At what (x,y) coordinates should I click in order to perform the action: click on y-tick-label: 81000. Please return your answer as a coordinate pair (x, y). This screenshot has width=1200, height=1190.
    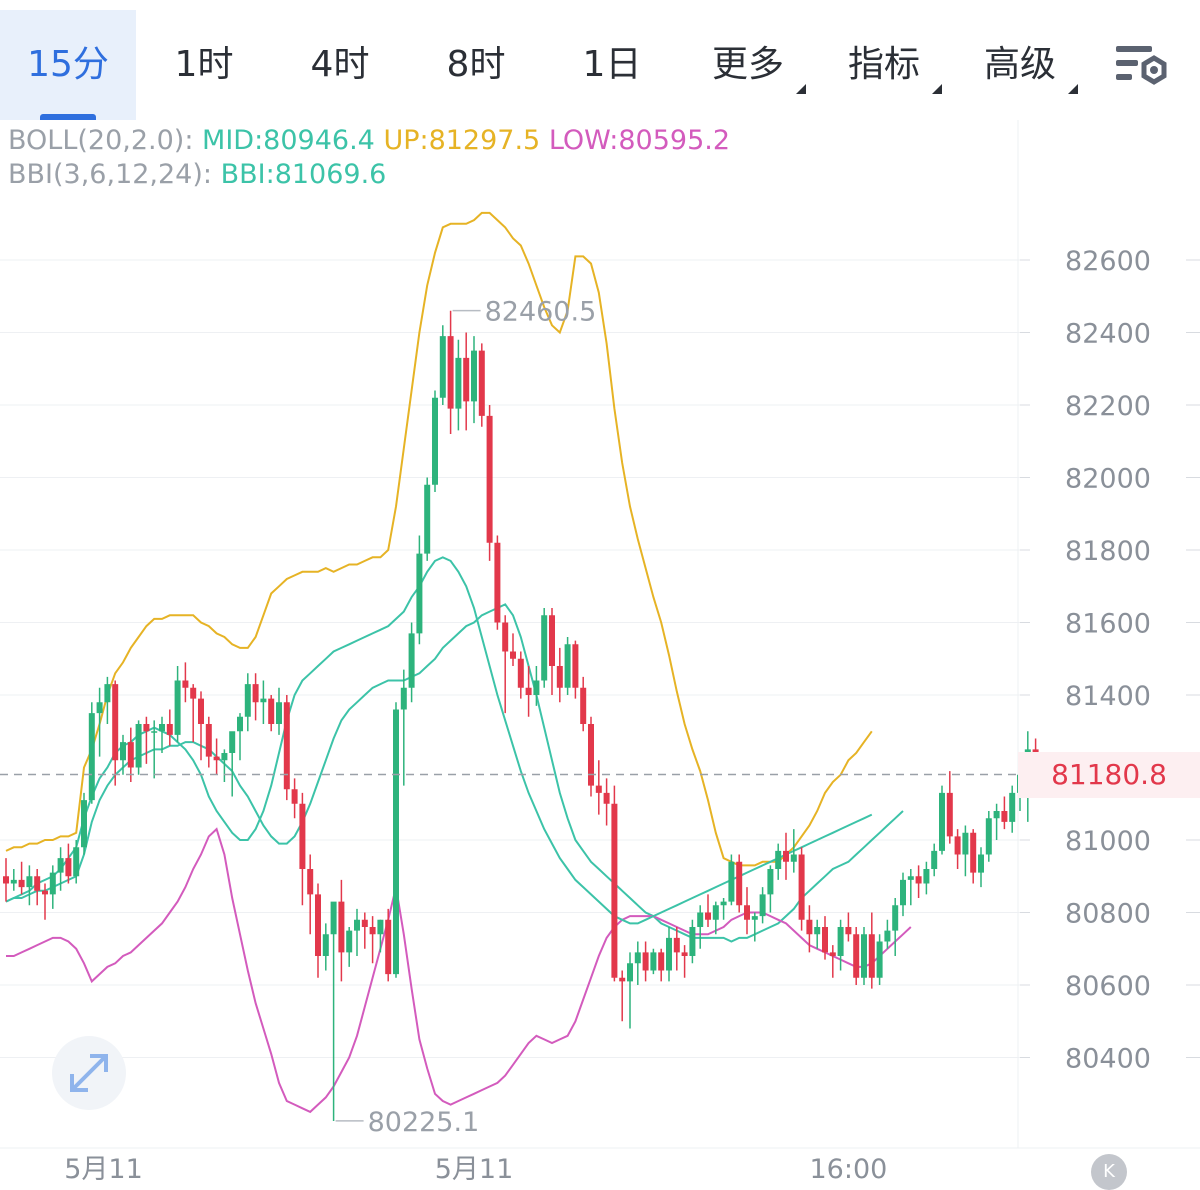
    Looking at the image, I should click on (1108, 841).